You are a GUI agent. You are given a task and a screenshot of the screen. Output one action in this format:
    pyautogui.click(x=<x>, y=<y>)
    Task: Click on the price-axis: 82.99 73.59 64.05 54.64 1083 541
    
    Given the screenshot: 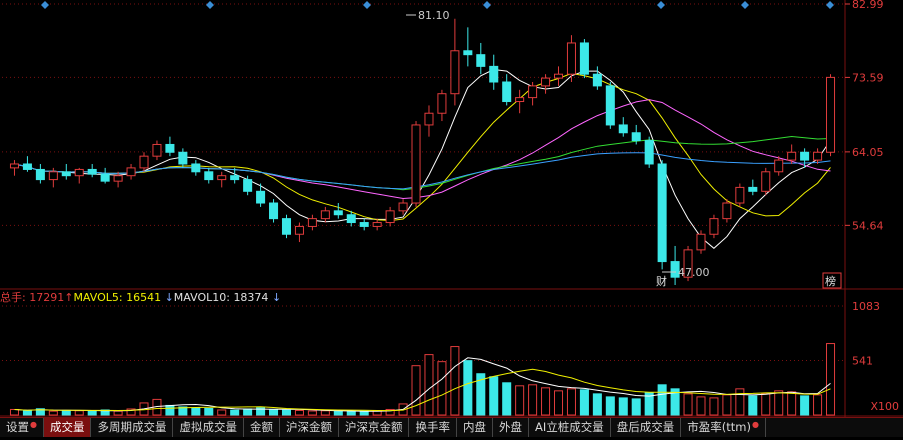 What is the action you would take?
    pyautogui.click(x=864, y=184)
    